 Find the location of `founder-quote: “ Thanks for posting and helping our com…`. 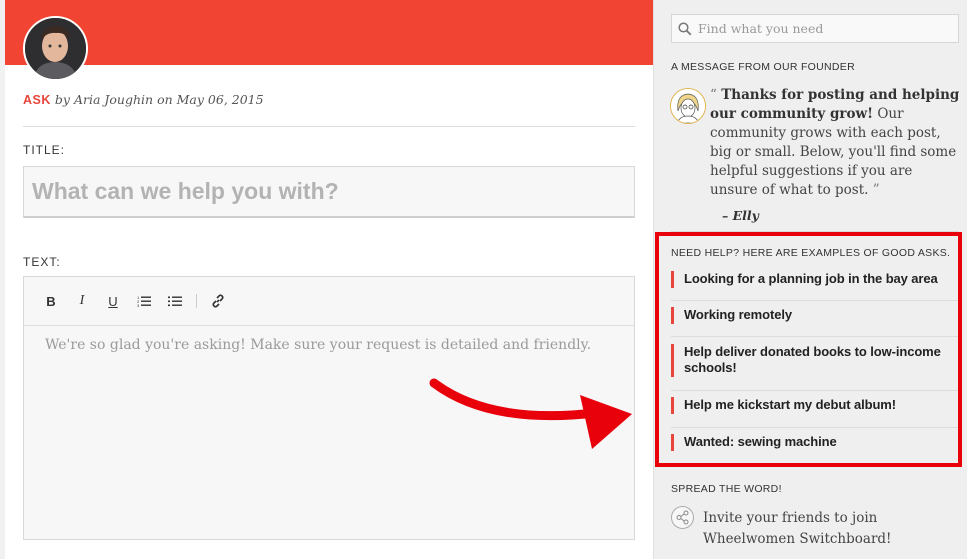

founder-quote: “ Thanks for posting and helping our com… is located at coordinates (835, 142).